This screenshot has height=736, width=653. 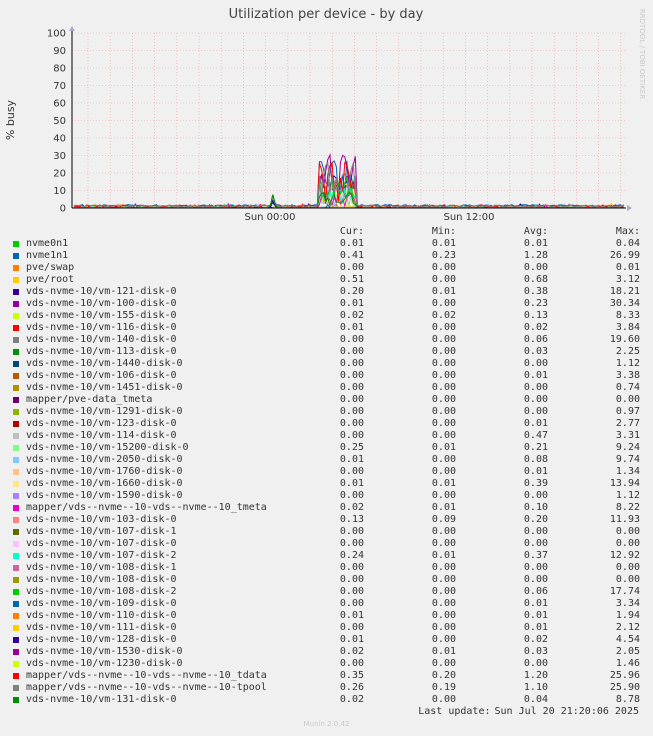 I want to click on legend-max-value: 0.04, so click(x=627, y=243).